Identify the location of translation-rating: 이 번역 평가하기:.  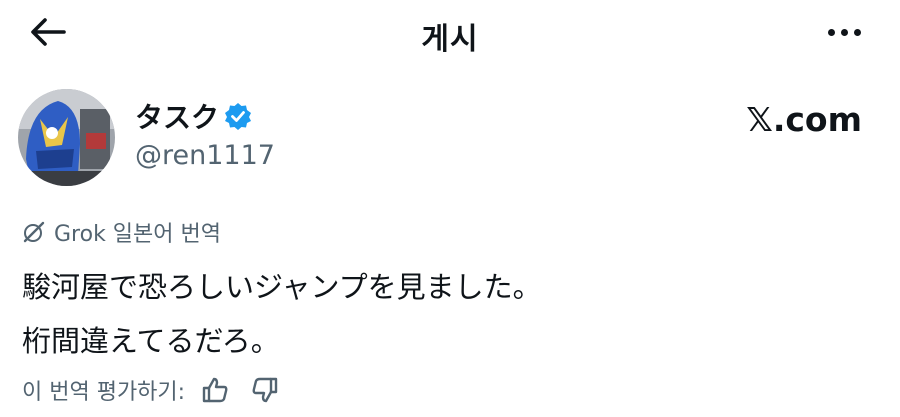
(153, 390).